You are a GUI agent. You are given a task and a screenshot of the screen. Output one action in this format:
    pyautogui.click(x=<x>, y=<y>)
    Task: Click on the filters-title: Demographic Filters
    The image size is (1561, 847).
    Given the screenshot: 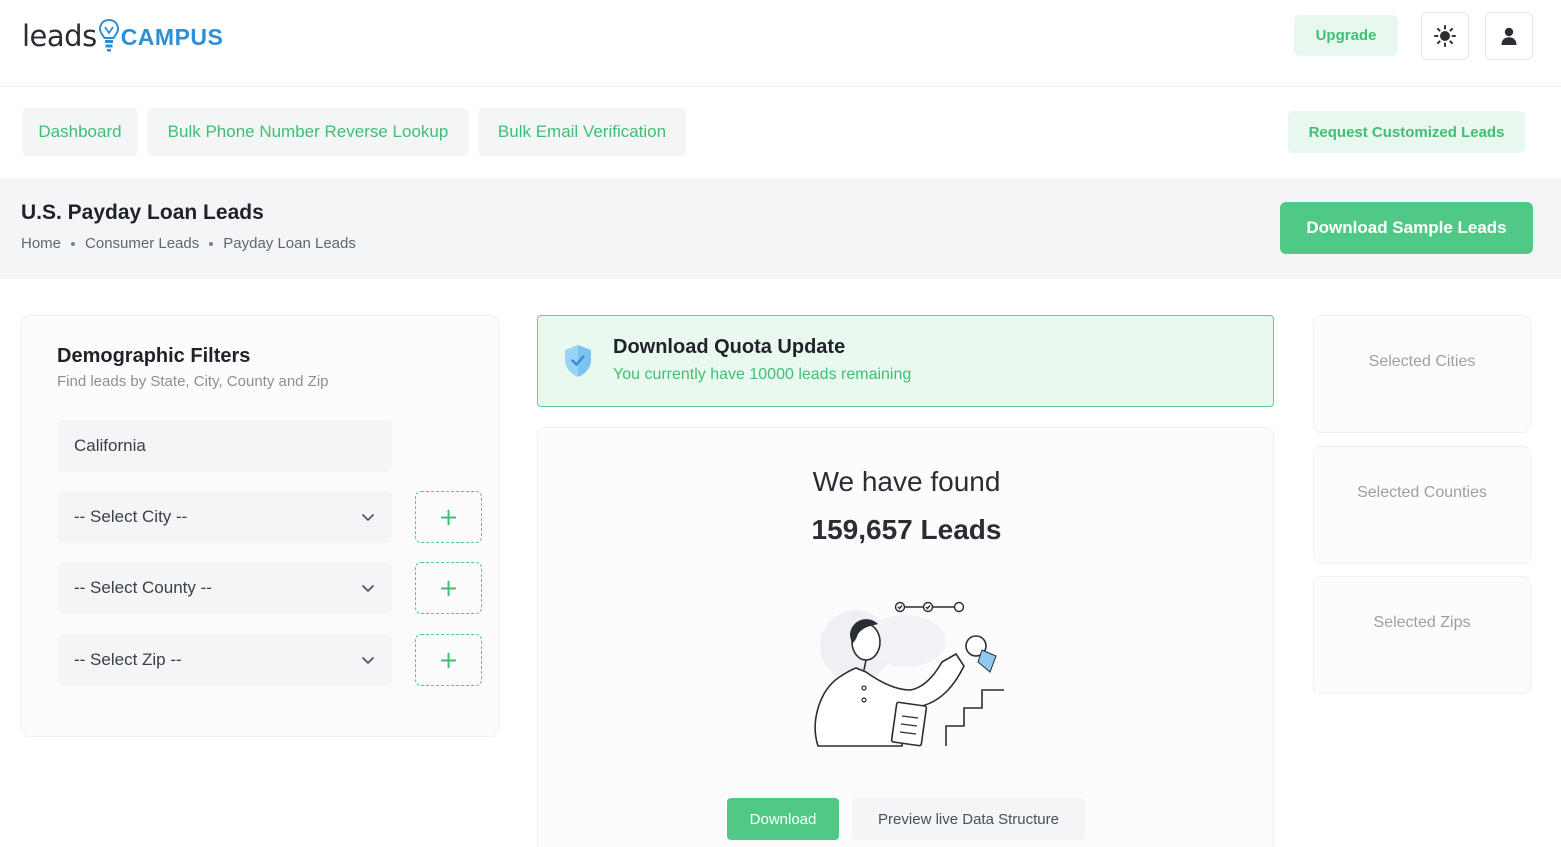 What is the action you would take?
    pyautogui.click(x=154, y=356)
    